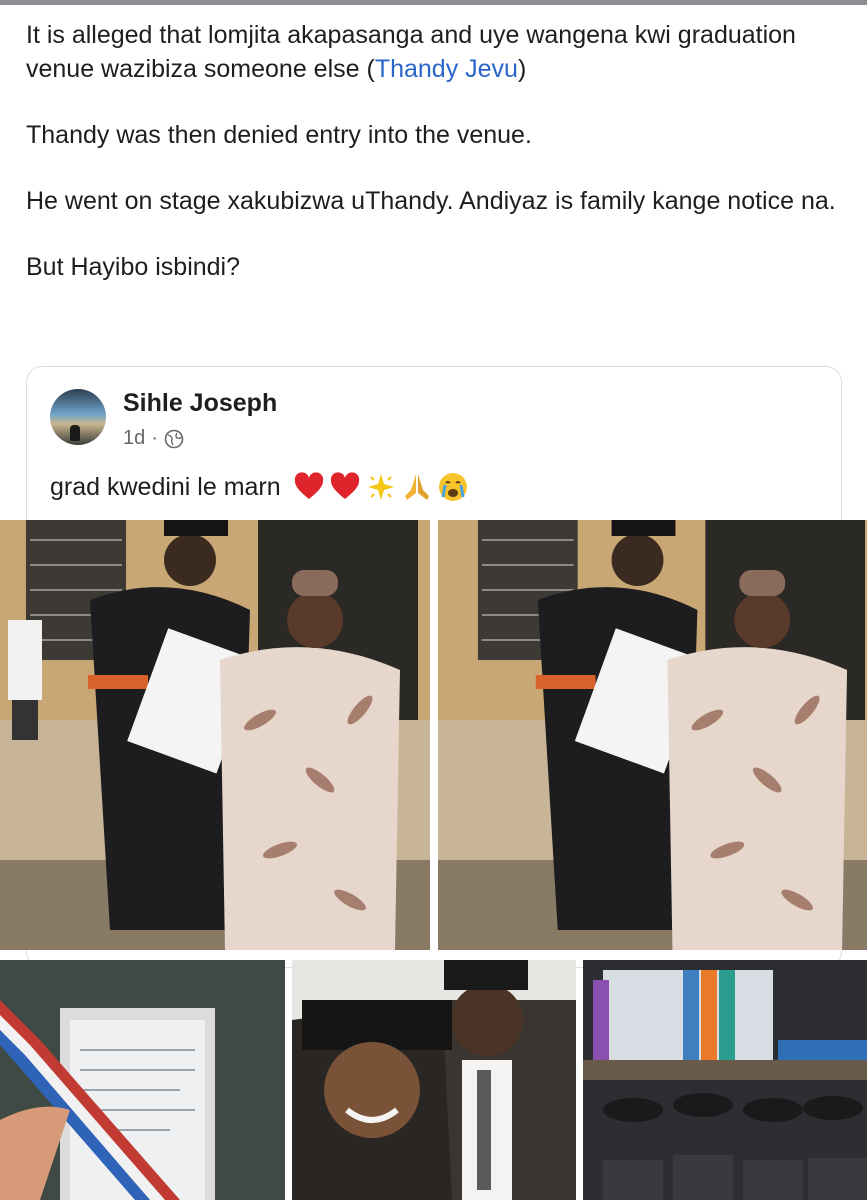 Image resolution: width=867 pixels, height=1200 pixels. I want to click on post-paragraph-4: But Hayibo isbindi?, so click(133, 267).